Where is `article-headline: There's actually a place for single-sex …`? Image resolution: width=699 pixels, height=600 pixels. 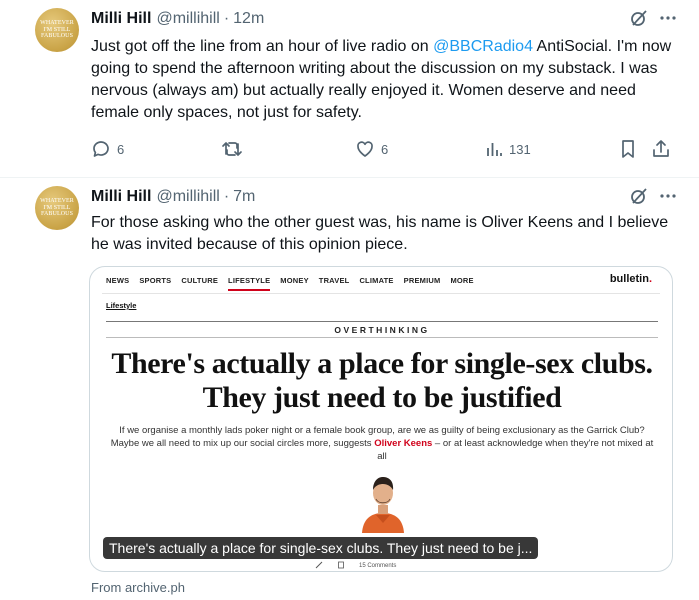 article-headline: There's actually a place for single-sex … is located at coordinates (382, 380).